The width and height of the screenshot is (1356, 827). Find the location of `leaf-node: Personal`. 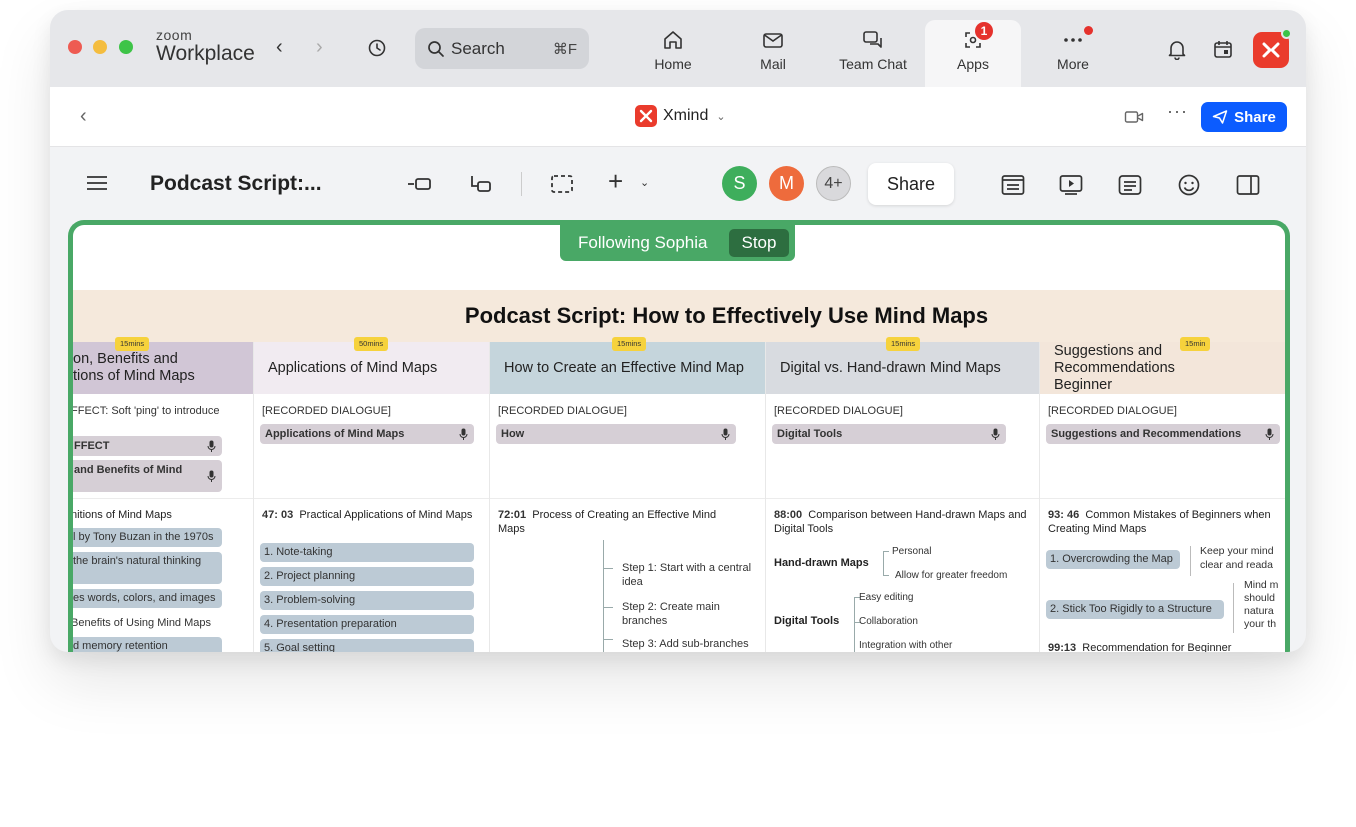

leaf-node: Personal is located at coordinates (911, 552).